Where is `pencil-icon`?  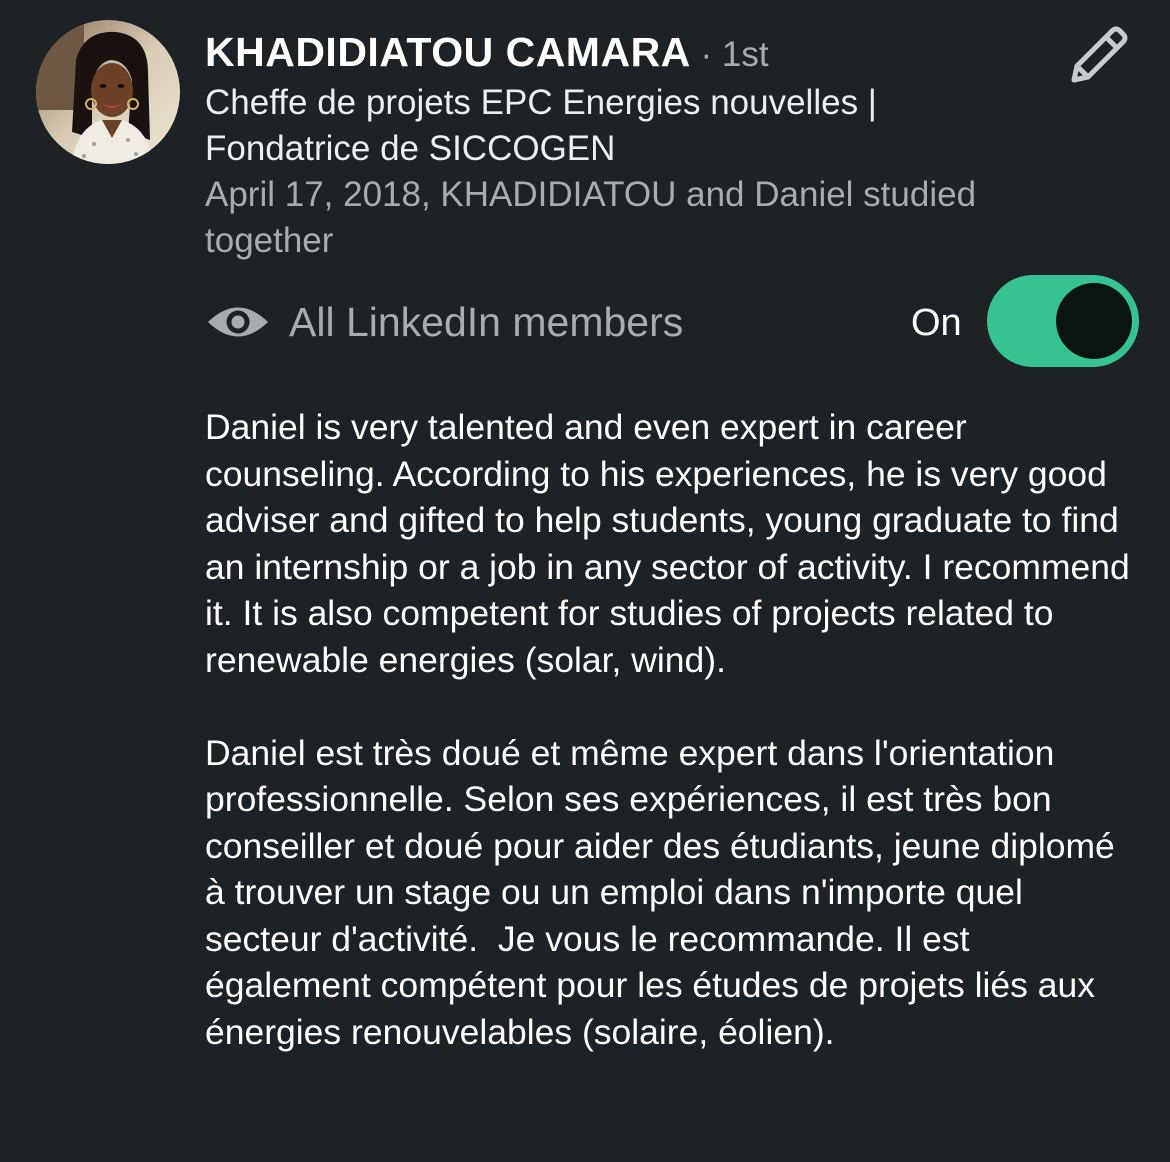
pencil-icon is located at coordinates (1099, 54).